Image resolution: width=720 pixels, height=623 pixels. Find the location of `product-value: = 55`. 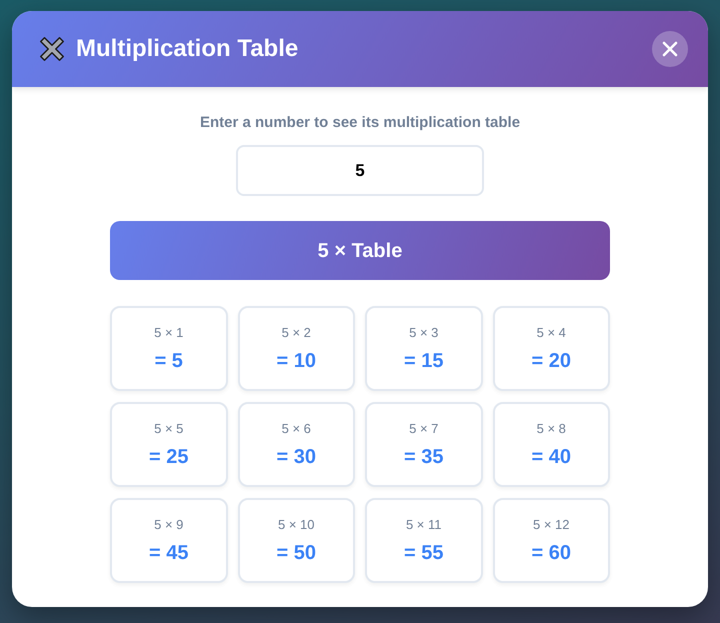

product-value: = 55 is located at coordinates (424, 552).